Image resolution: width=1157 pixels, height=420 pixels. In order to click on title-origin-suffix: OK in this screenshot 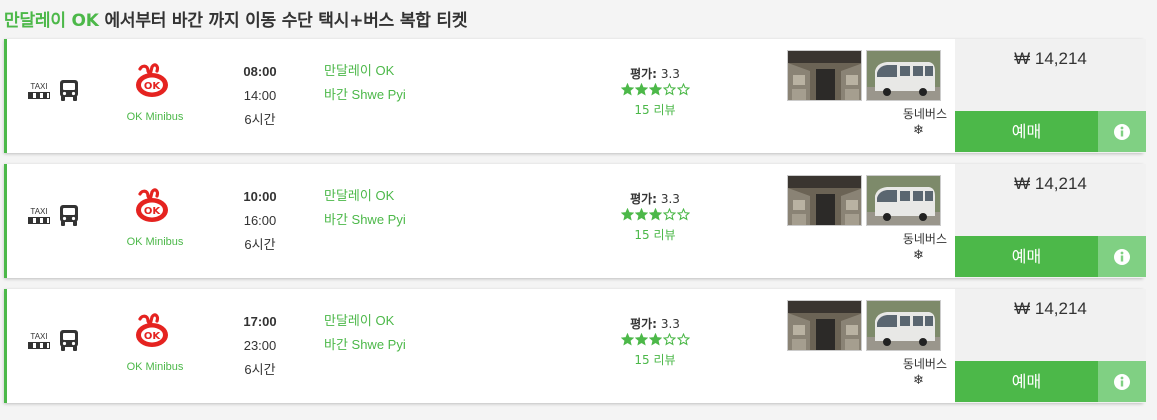, I will do `click(85, 21)`.